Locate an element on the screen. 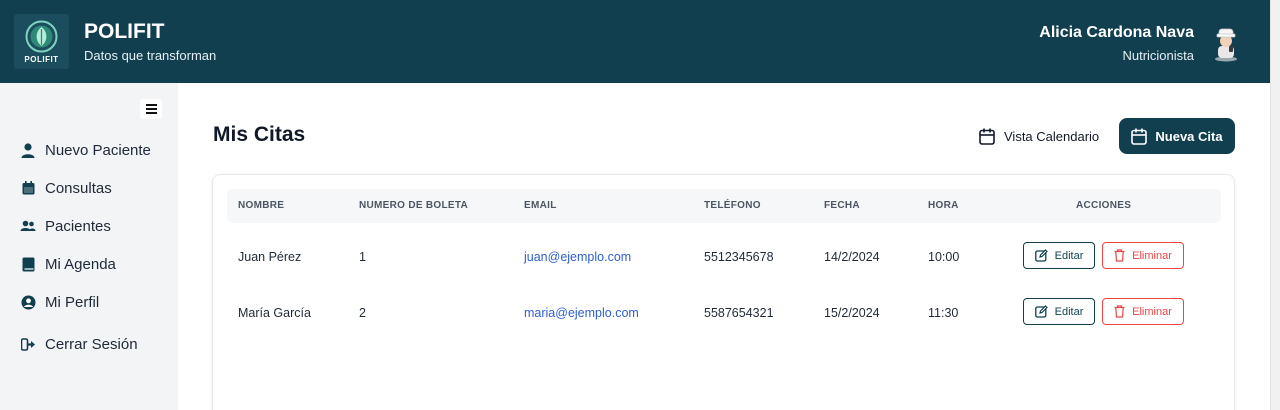 The height and width of the screenshot is (410, 1280). cell-fecha: 15/2/2024 is located at coordinates (852, 313).